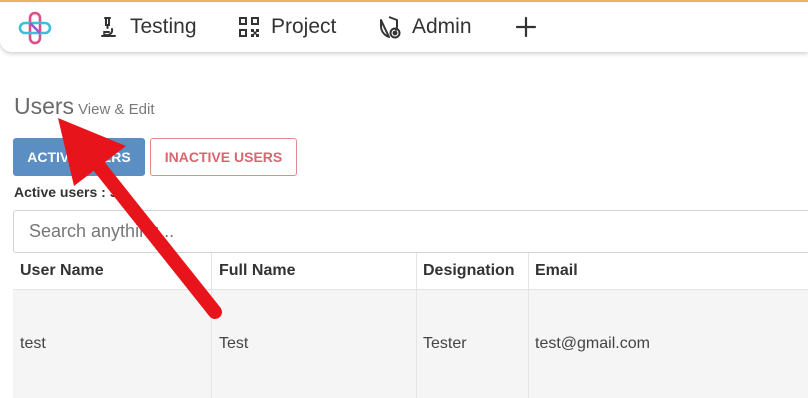 Image resolution: width=808 pixels, height=398 pixels. What do you see at coordinates (314, 271) in the screenshot?
I see `column-header-full-name: Full Name` at bounding box center [314, 271].